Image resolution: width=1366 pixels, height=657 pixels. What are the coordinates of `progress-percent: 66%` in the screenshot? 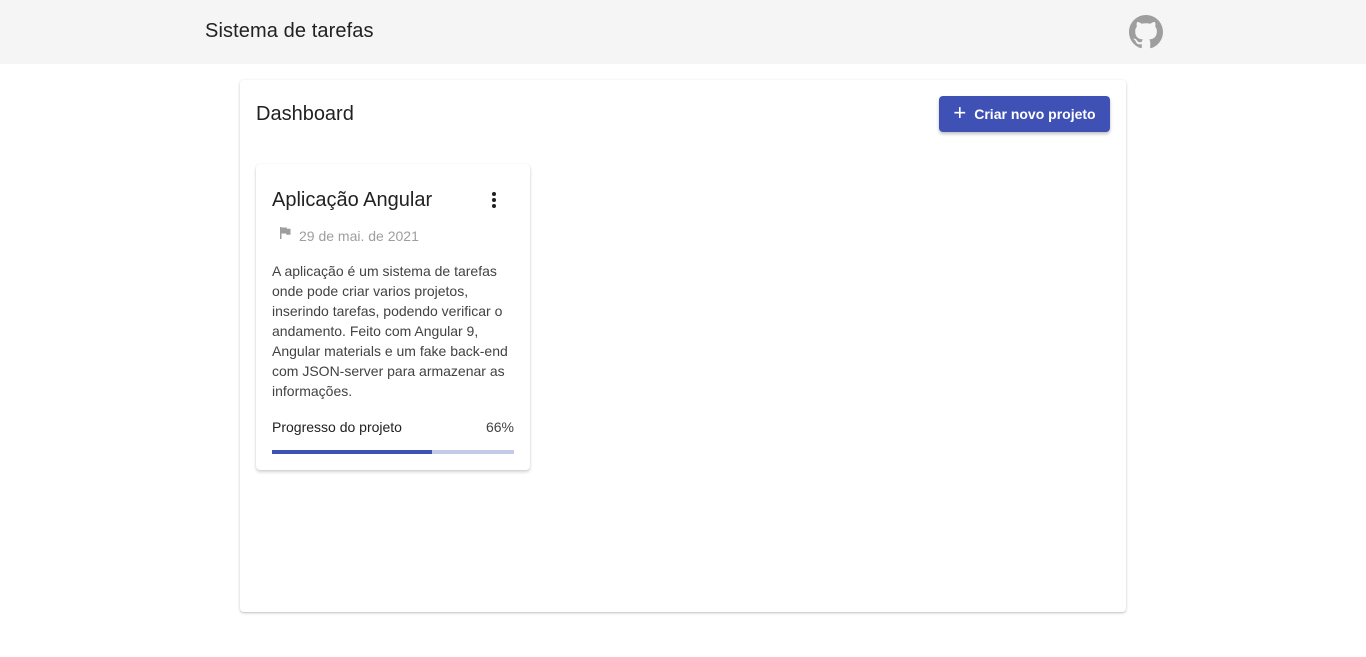 It's located at (499, 427).